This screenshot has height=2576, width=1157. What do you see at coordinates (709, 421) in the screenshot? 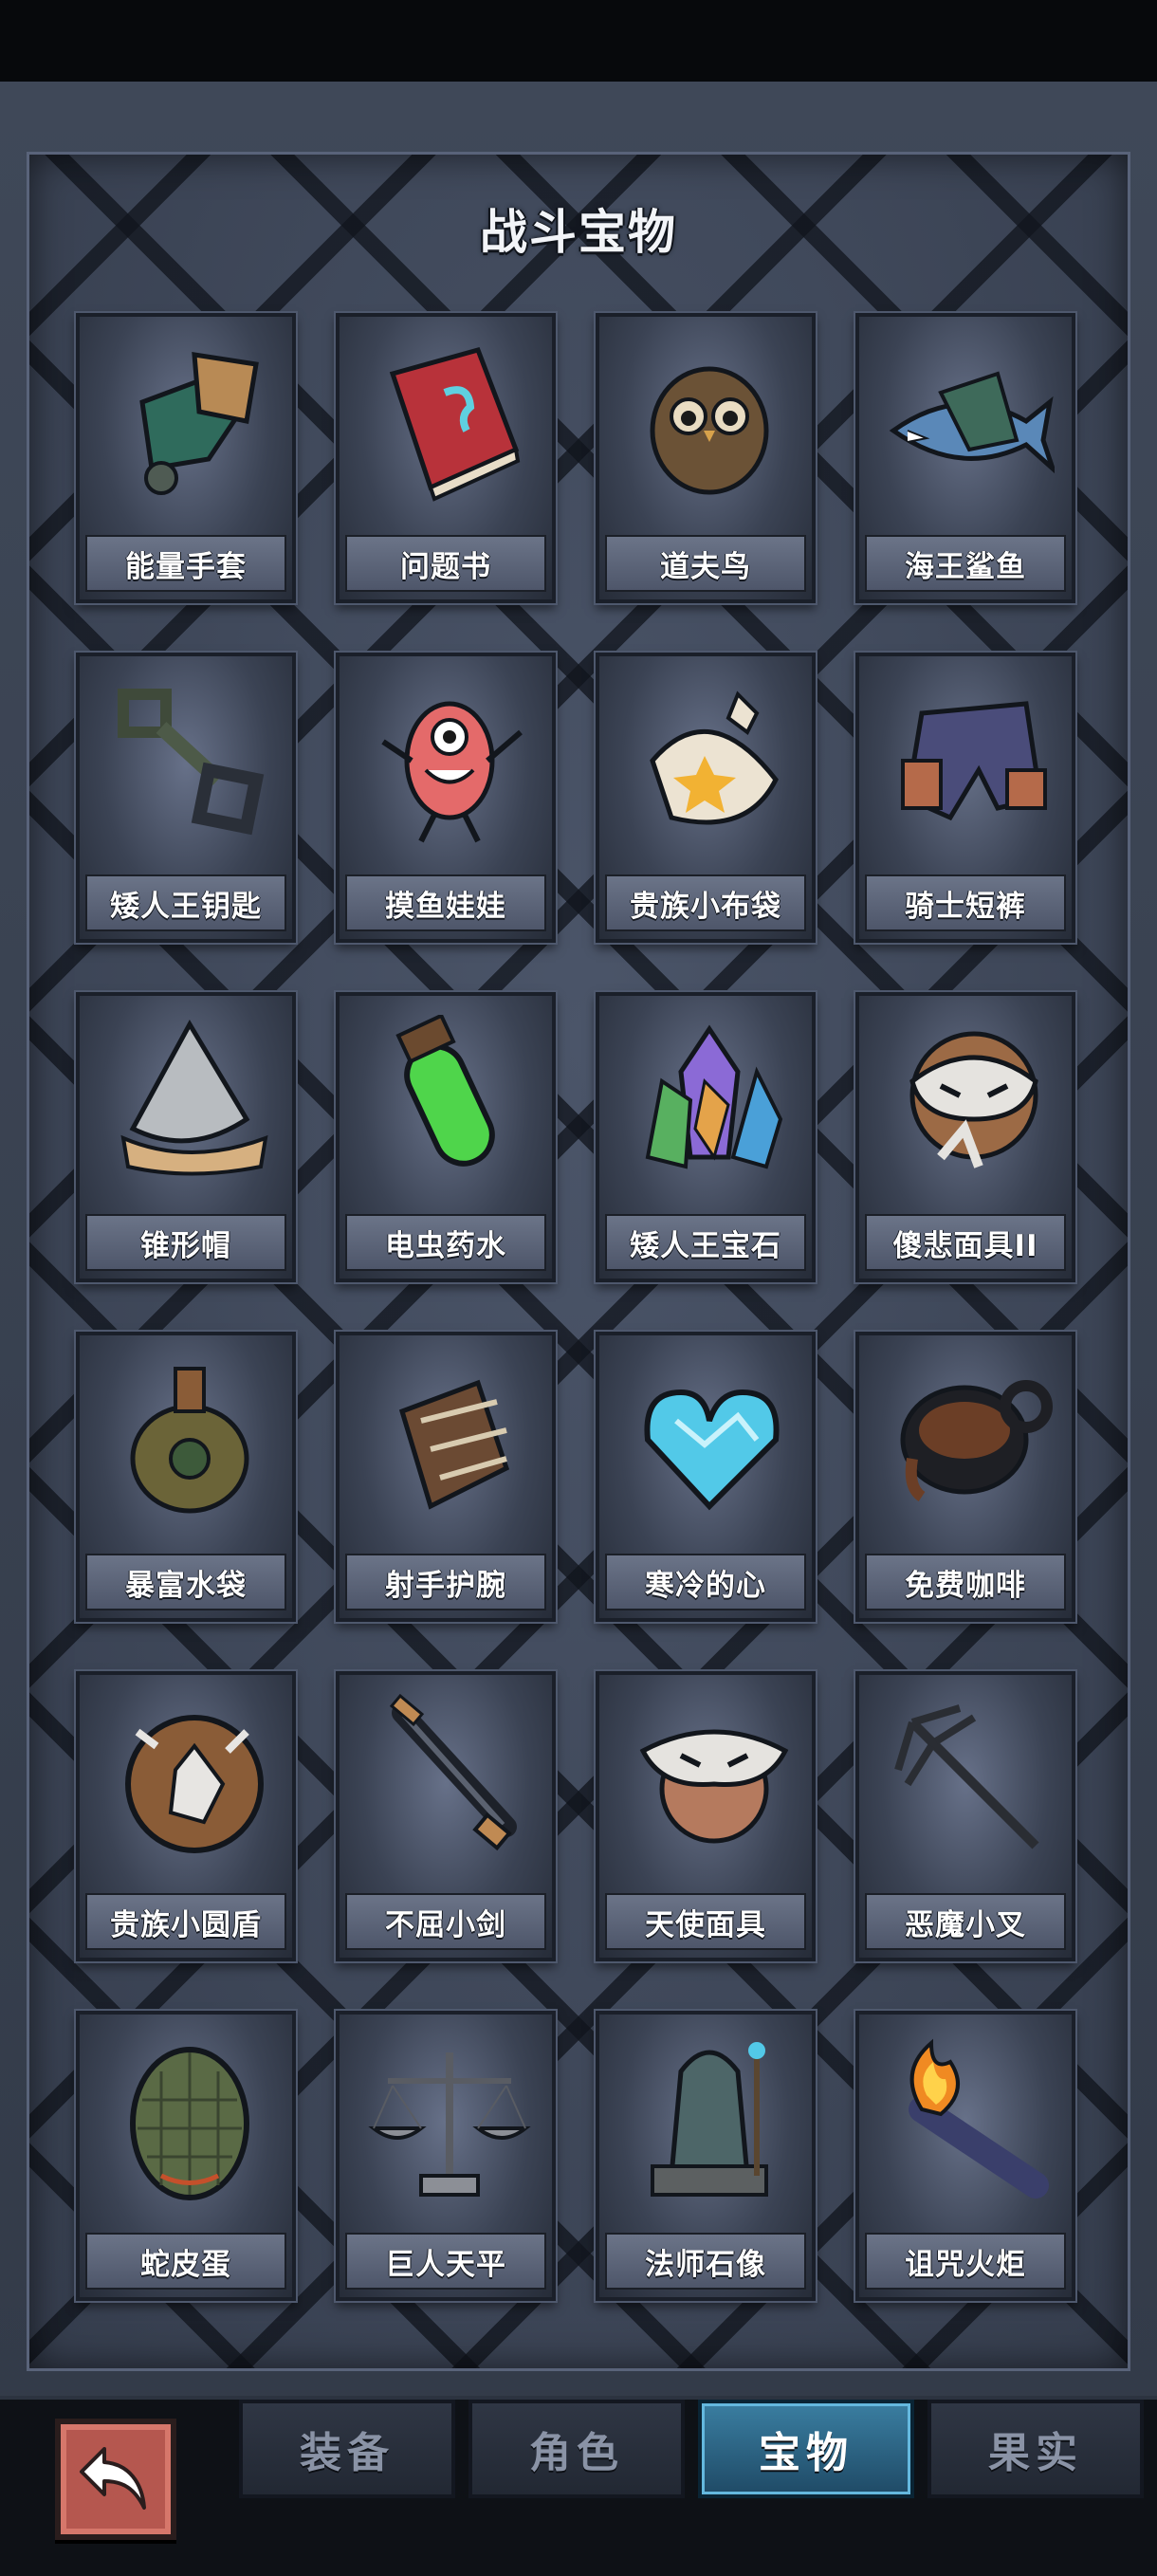
I see `owl-icon` at bounding box center [709, 421].